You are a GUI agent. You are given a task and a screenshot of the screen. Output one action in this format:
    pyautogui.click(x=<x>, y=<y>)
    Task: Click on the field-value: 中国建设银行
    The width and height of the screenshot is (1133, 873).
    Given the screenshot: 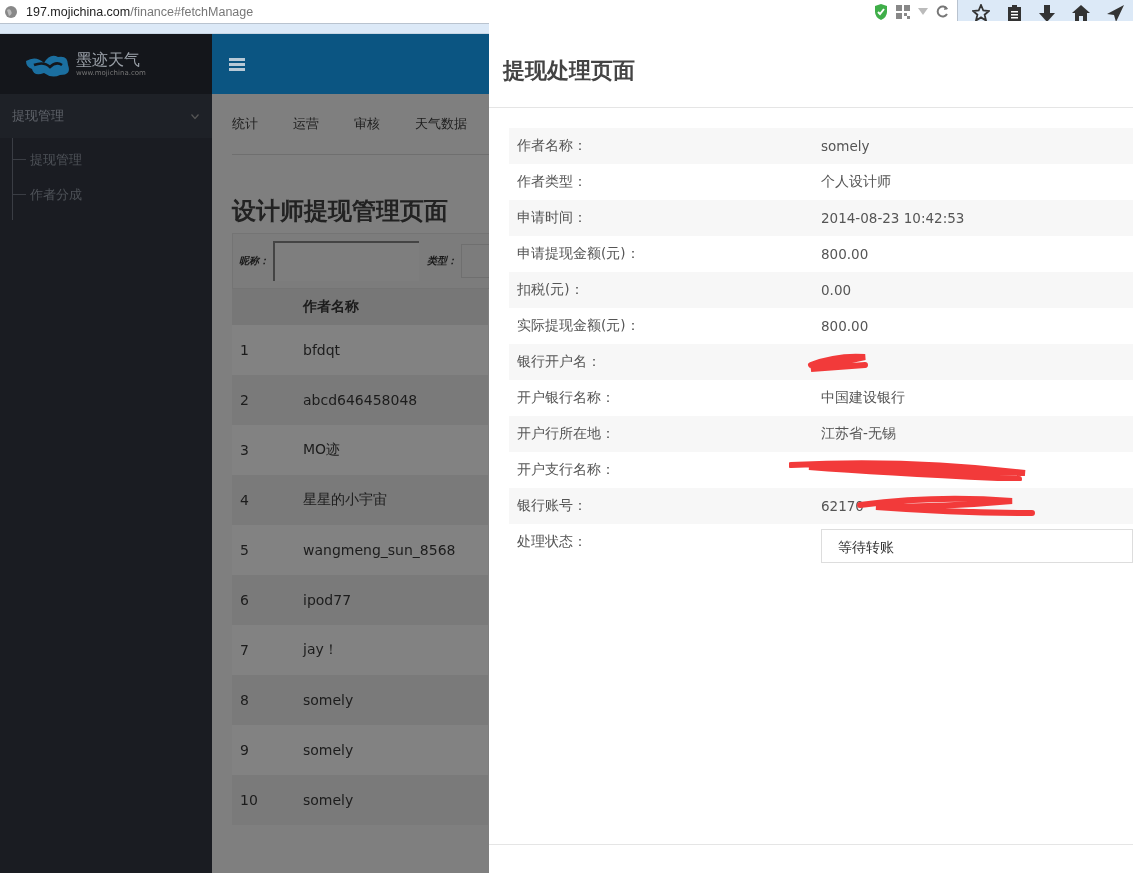 What is the action you would take?
    pyautogui.click(x=863, y=398)
    